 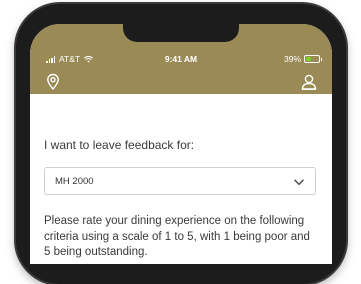 What do you see at coordinates (313, 59) in the screenshot?
I see `battery-icon` at bounding box center [313, 59].